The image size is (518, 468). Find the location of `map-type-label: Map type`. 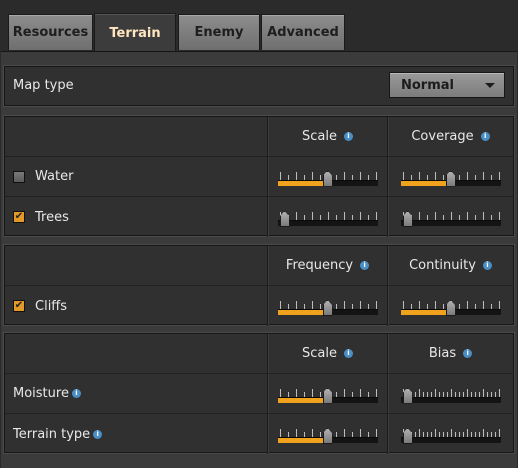

map-type-label: Map type is located at coordinates (43, 85).